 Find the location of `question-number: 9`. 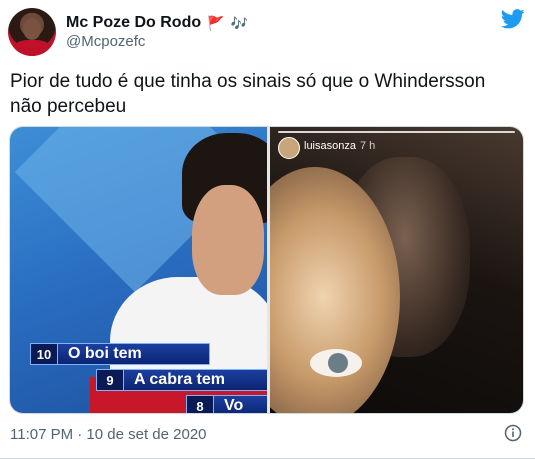

question-number: 9 is located at coordinates (110, 380).